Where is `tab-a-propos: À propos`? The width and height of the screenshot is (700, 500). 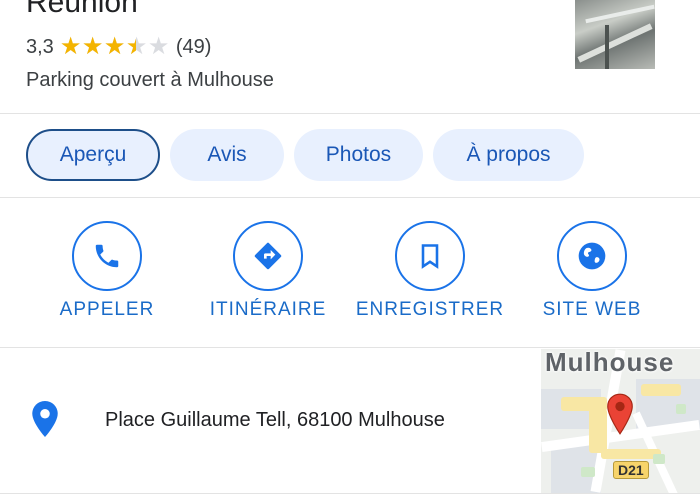 tab-a-propos: À propos is located at coordinates (508, 155).